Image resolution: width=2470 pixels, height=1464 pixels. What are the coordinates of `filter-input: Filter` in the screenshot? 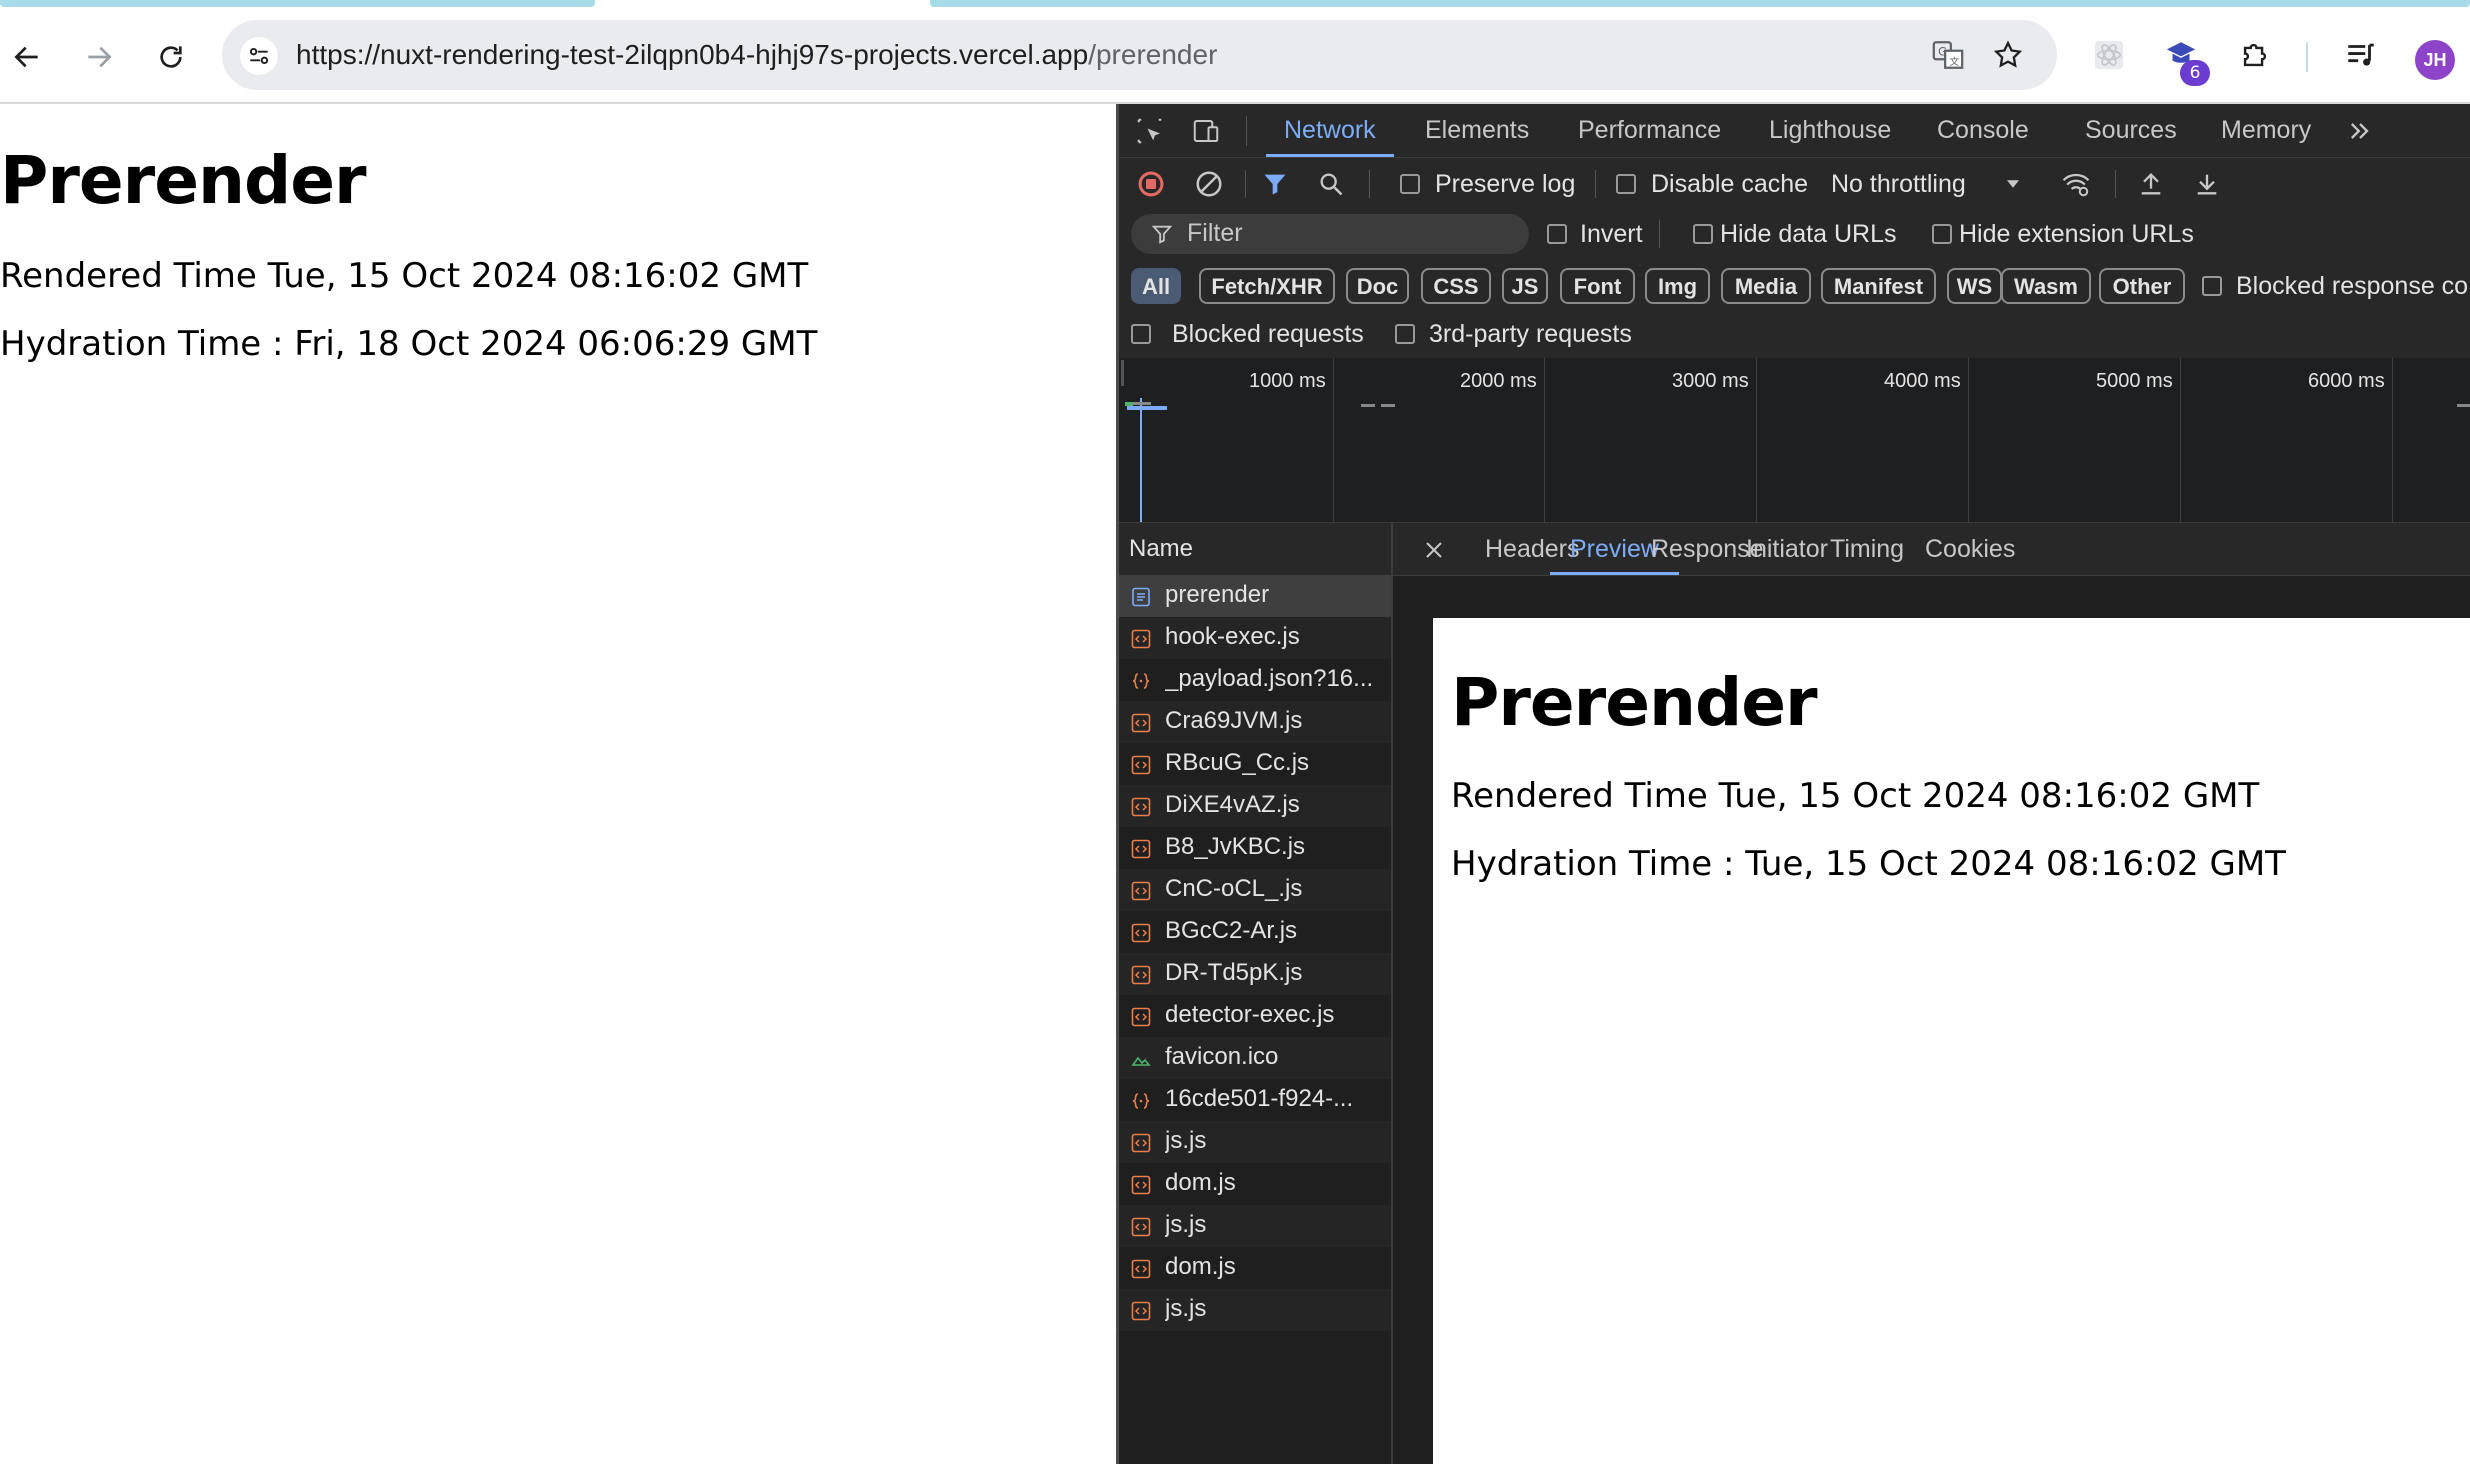 It's located at (1330, 234).